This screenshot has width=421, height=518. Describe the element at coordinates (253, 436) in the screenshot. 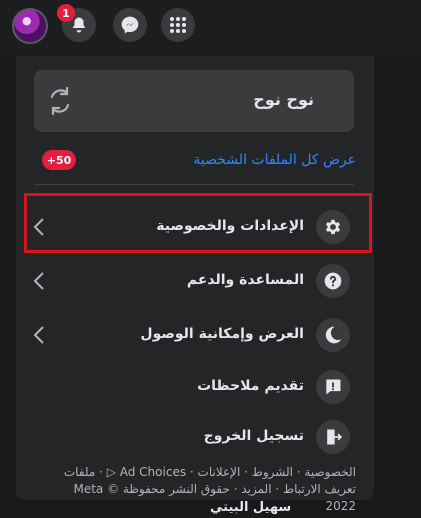

I see `menu-item-label: تسجيل الخروج` at that location.